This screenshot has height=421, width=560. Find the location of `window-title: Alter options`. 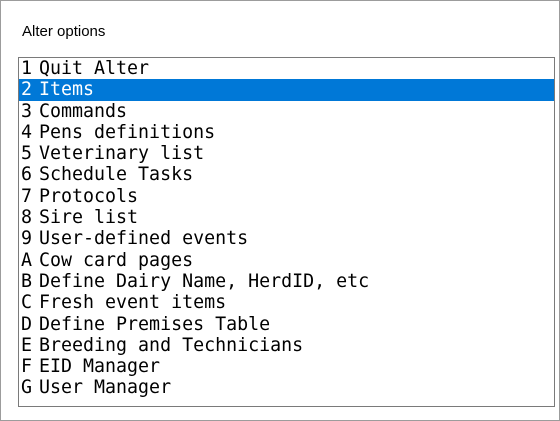

window-title: Alter options is located at coordinates (64, 31).